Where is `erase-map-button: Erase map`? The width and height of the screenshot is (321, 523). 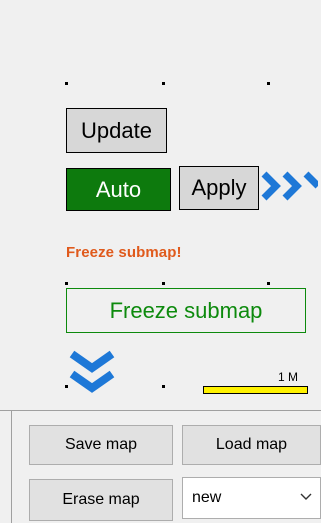
erase-map-button: Erase map is located at coordinates (101, 500).